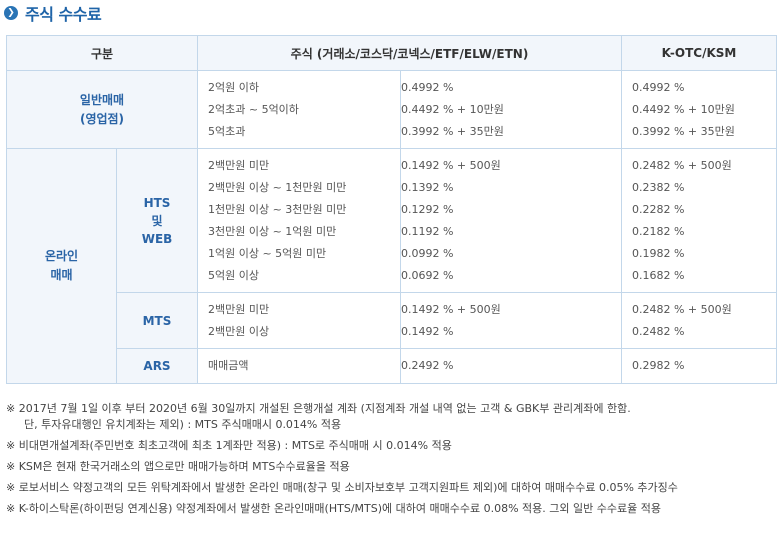 Image resolution: width=782 pixels, height=549 pixels. Describe the element at coordinates (157, 366) in the screenshot. I see `ars-label: ARS` at that location.